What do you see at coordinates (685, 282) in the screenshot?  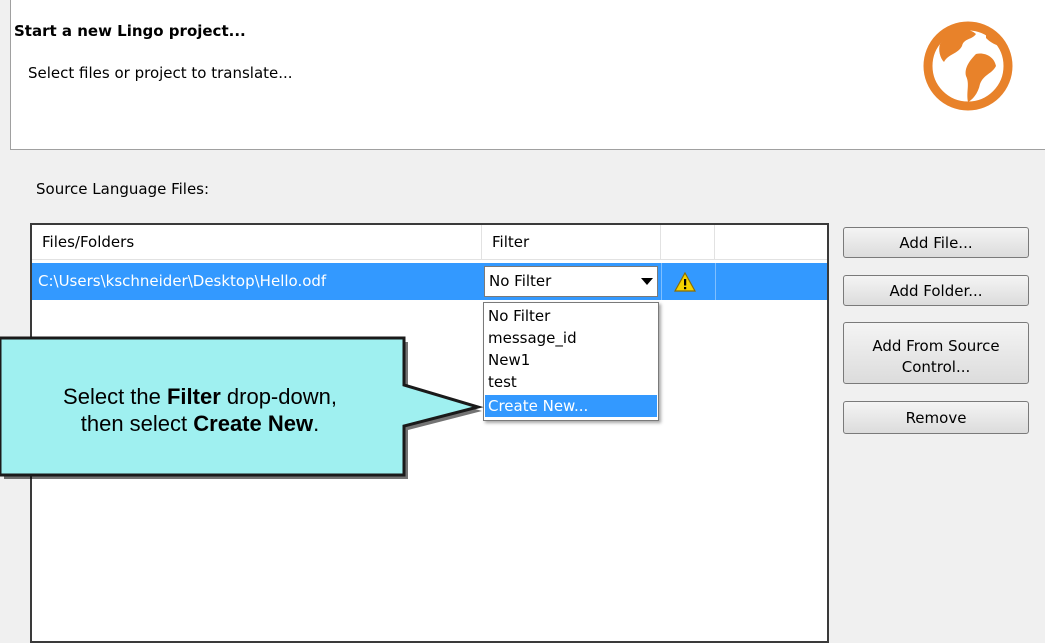 I see `warning-icon` at bounding box center [685, 282].